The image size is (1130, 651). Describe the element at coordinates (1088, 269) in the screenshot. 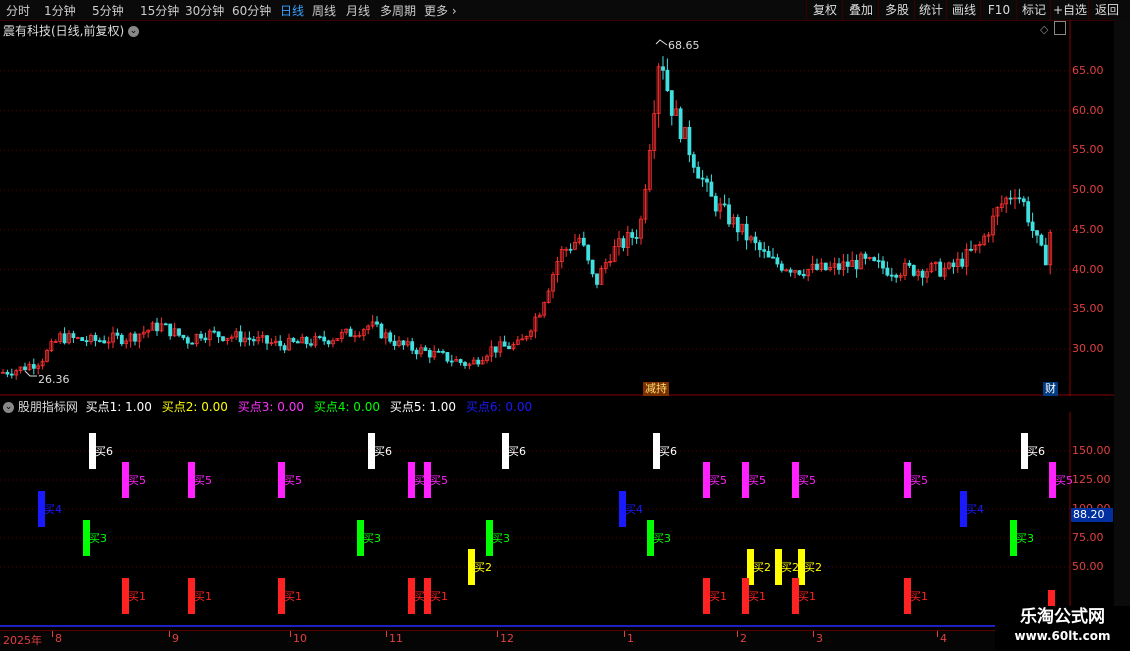

I see `price-tick-label: 40.00` at that location.